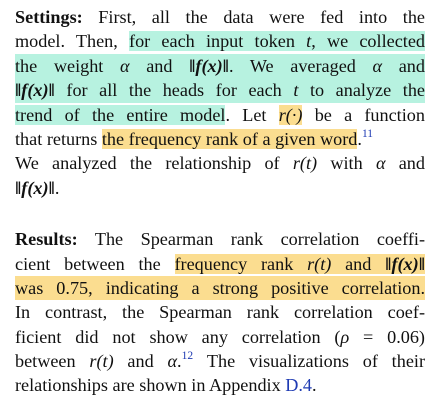  I want to click on text-run: to analyze the, so click(361, 90).